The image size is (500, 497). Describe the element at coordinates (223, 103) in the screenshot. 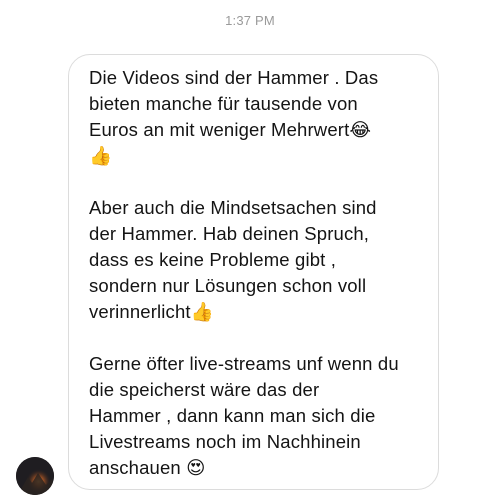

I see `message-line: bieten manche für tausende von` at that location.